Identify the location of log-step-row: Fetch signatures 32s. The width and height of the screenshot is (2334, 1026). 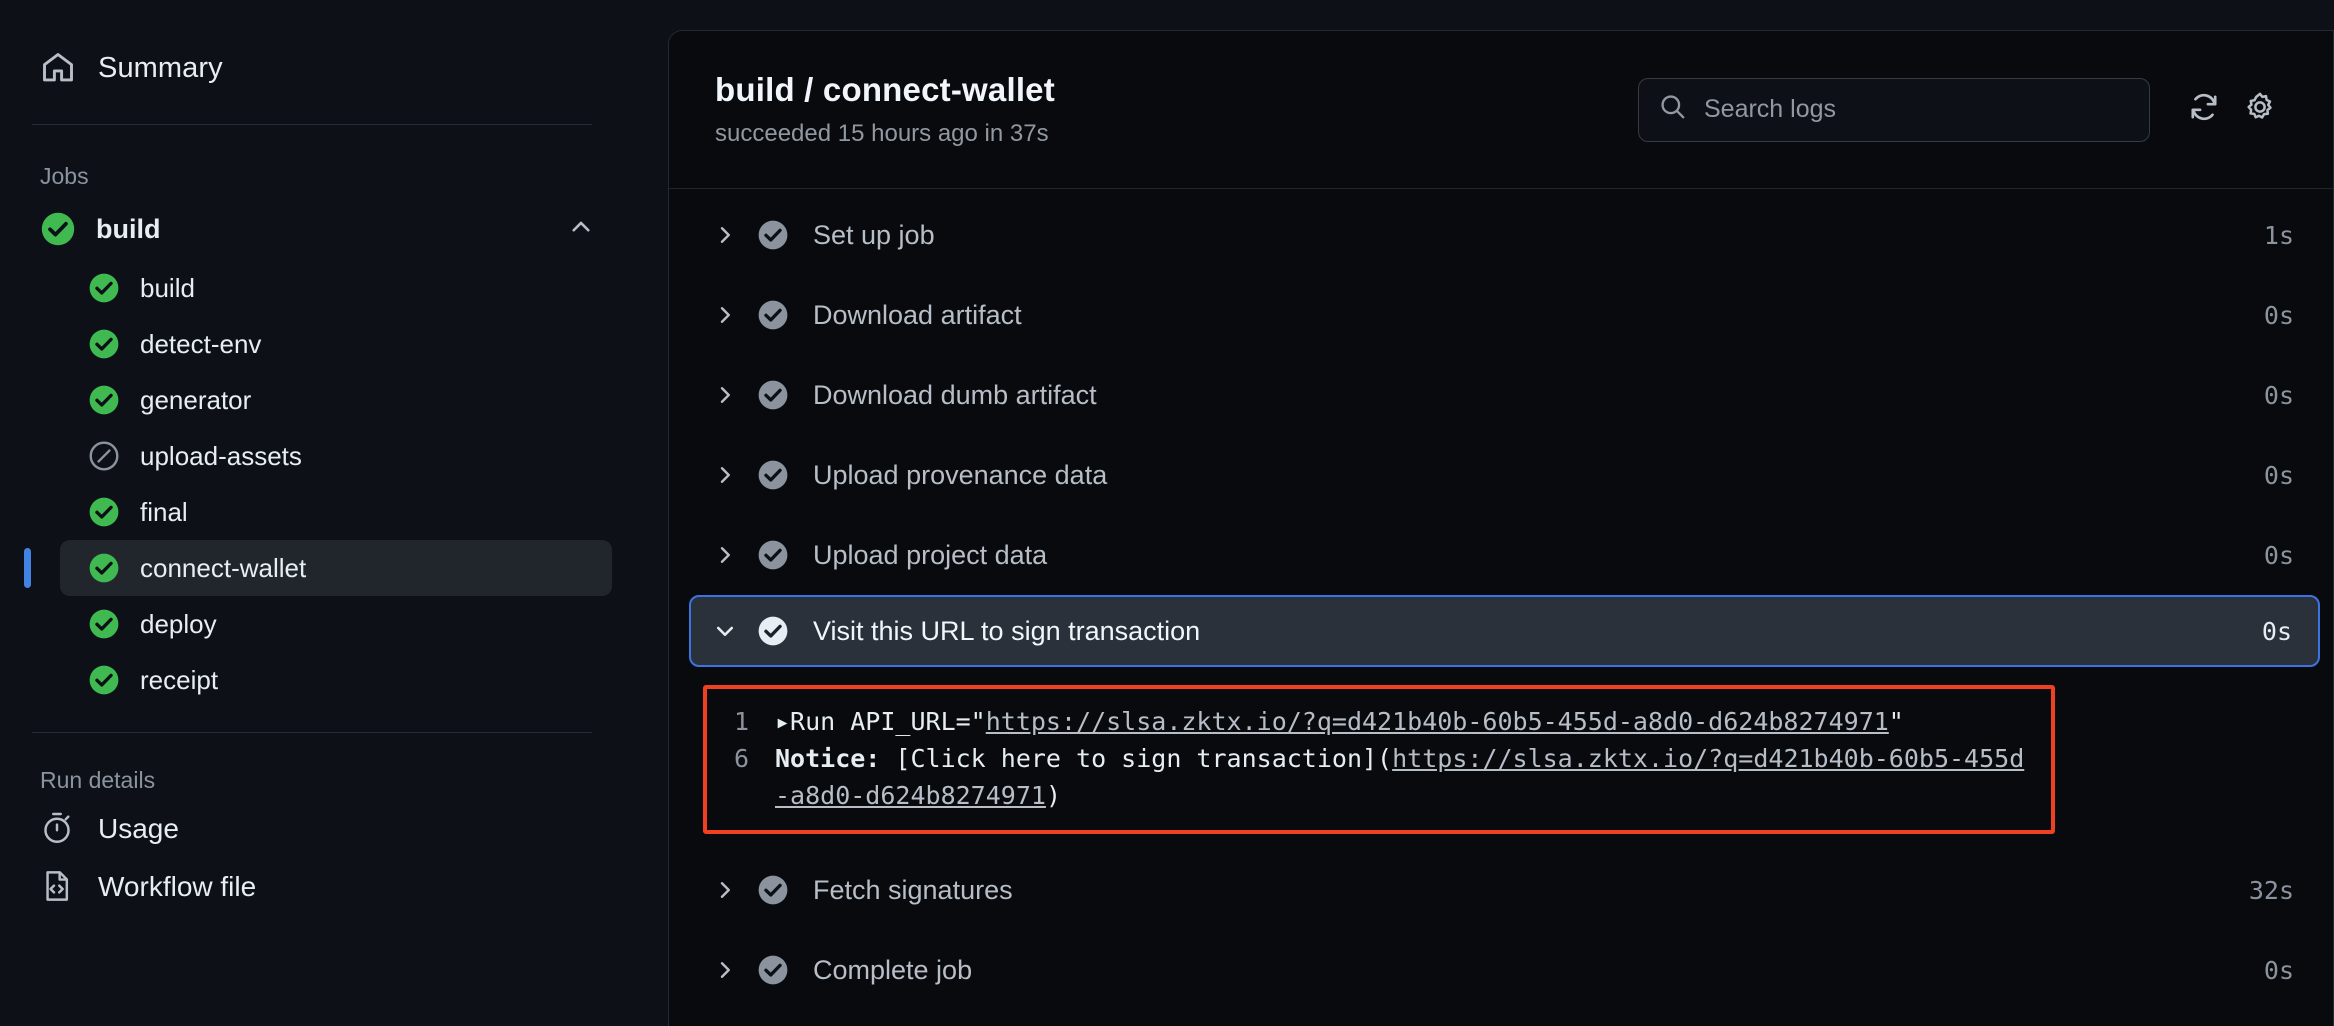
(1505, 890).